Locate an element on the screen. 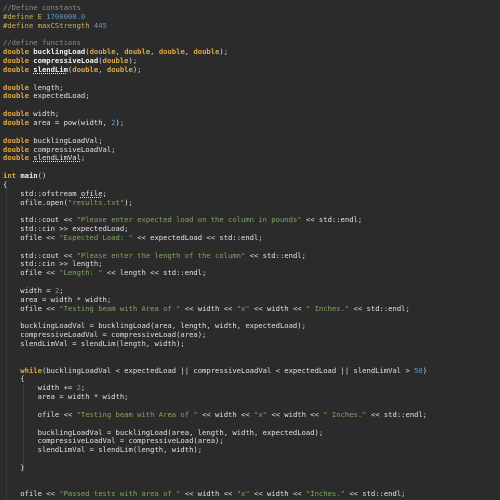 This screenshot has width=500, height=500. code-token-plain: { is located at coordinates (14, 379).